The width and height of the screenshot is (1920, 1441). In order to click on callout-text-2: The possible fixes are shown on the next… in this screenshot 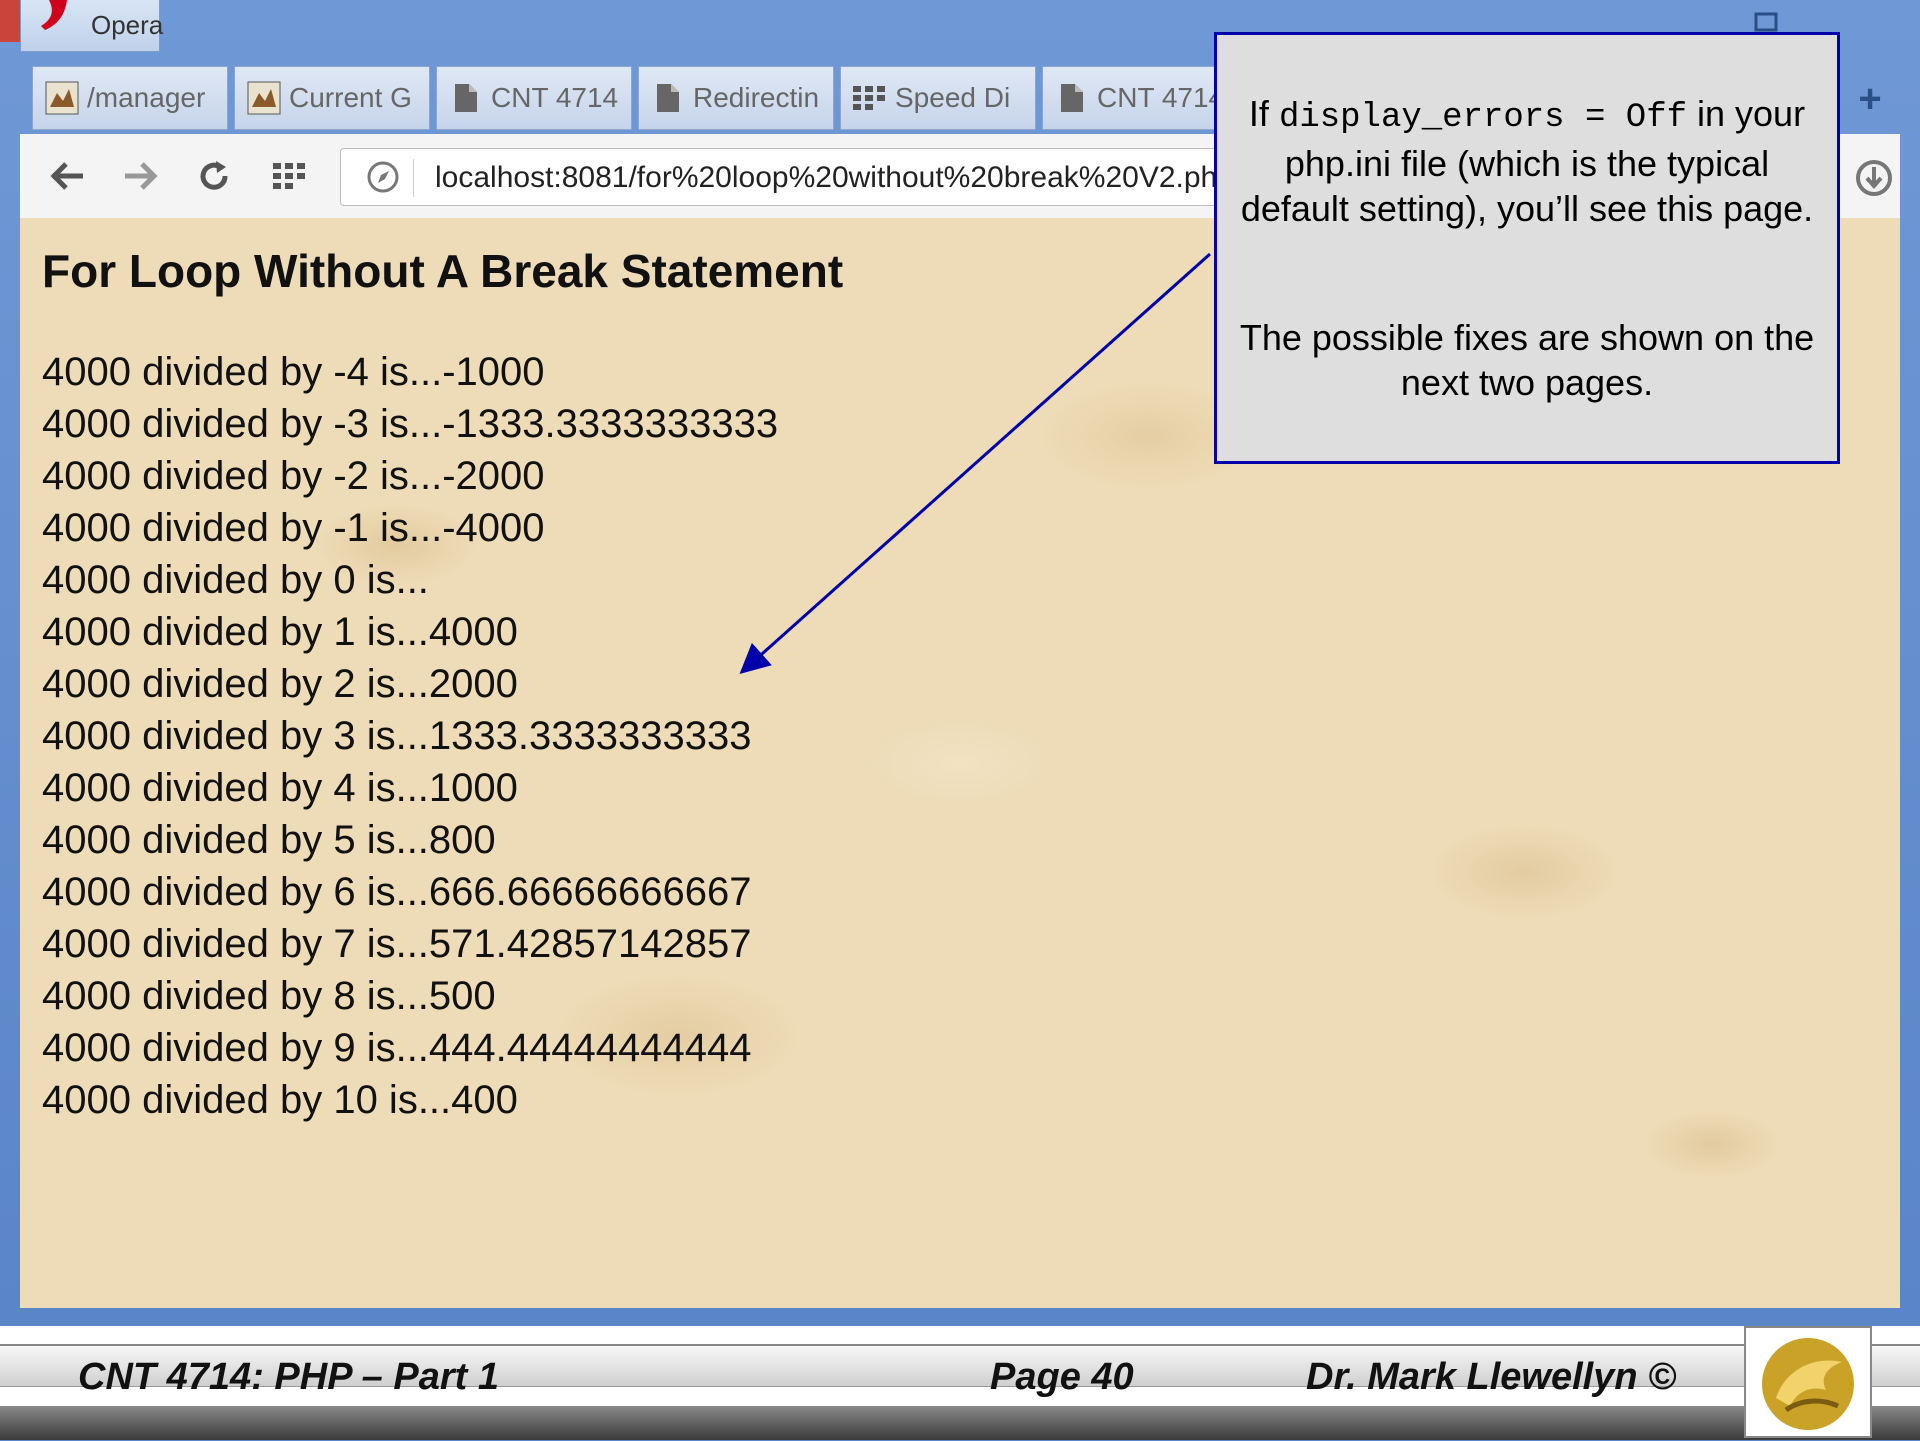, I will do `click(1527, 360)`.